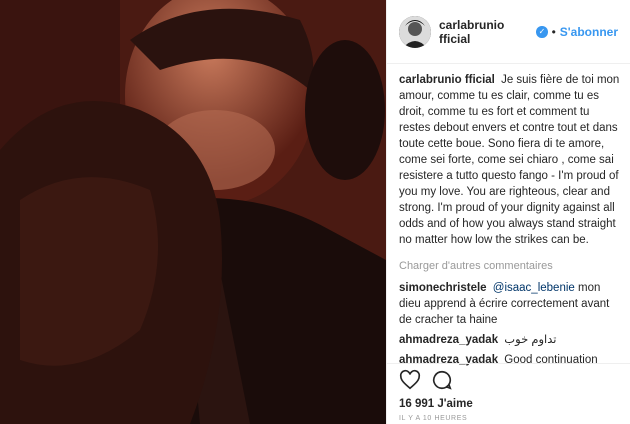  What do you see at coordinates (508, 382) in the screenshot?
I see `action-icons` at bounding box center [508, 382].